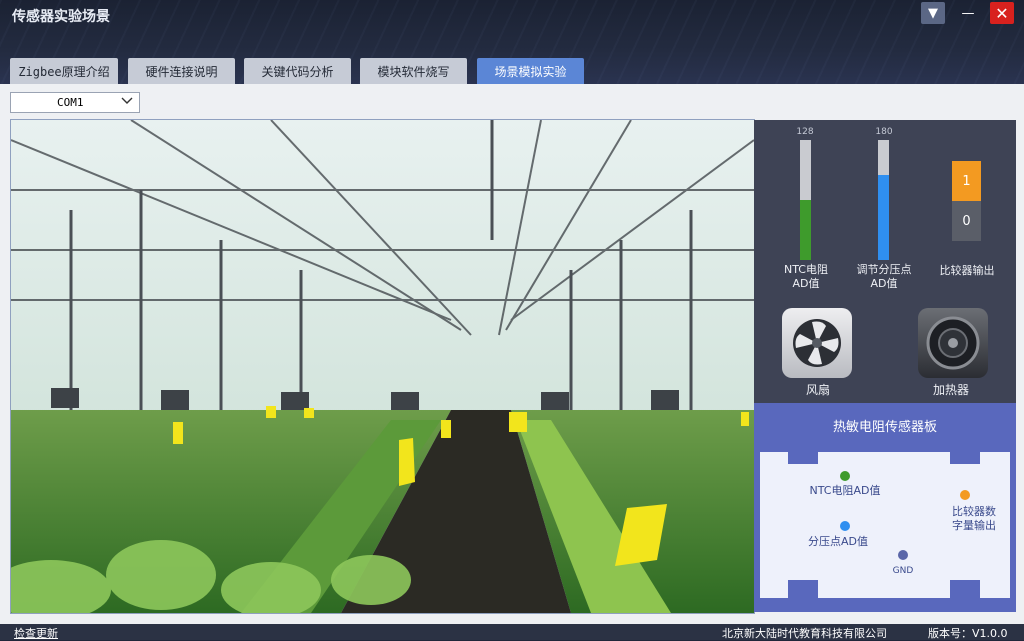  Describe the element at coordinates (817, 343) in the screenshot. I see `fan-icon` at that location.